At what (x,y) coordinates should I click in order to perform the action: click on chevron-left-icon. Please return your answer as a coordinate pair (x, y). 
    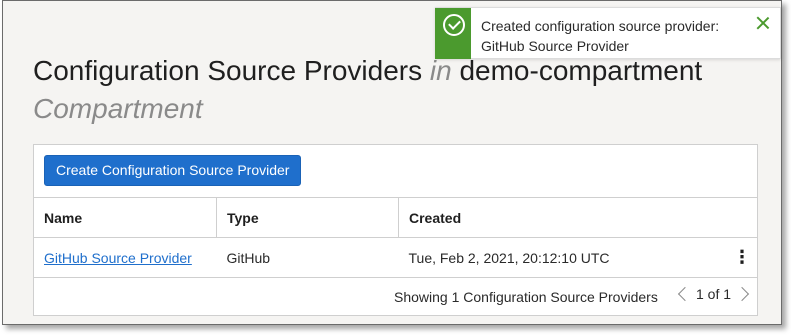
    Looking at the image, I should click on (685, 294).